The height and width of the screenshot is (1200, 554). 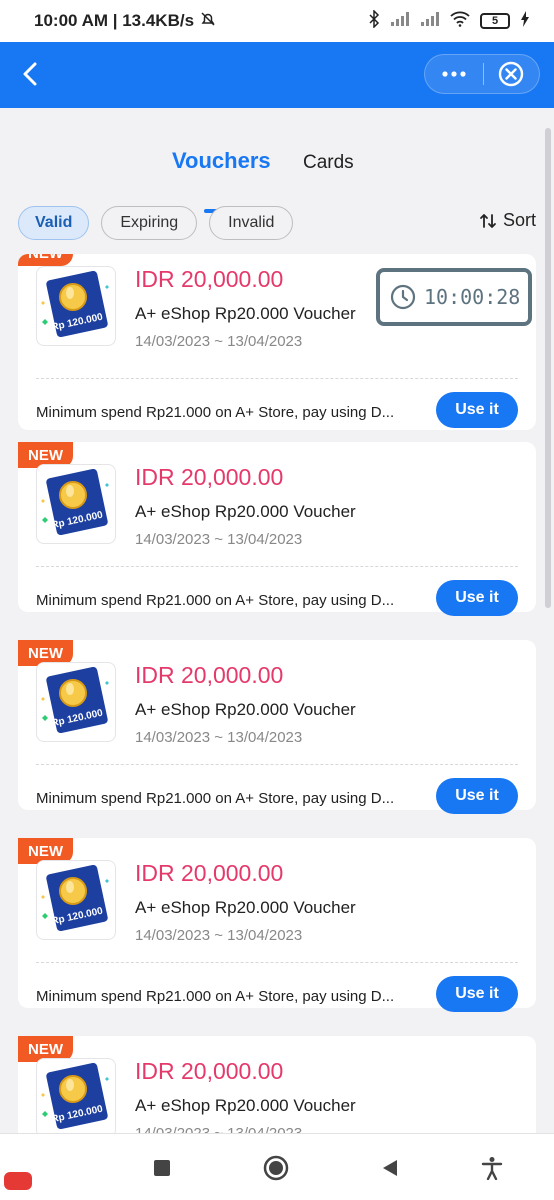 What do you see at coordinates (495, 21) in the screenshot?
I see `battery-icon: 5` at bounding box center [495, 21].